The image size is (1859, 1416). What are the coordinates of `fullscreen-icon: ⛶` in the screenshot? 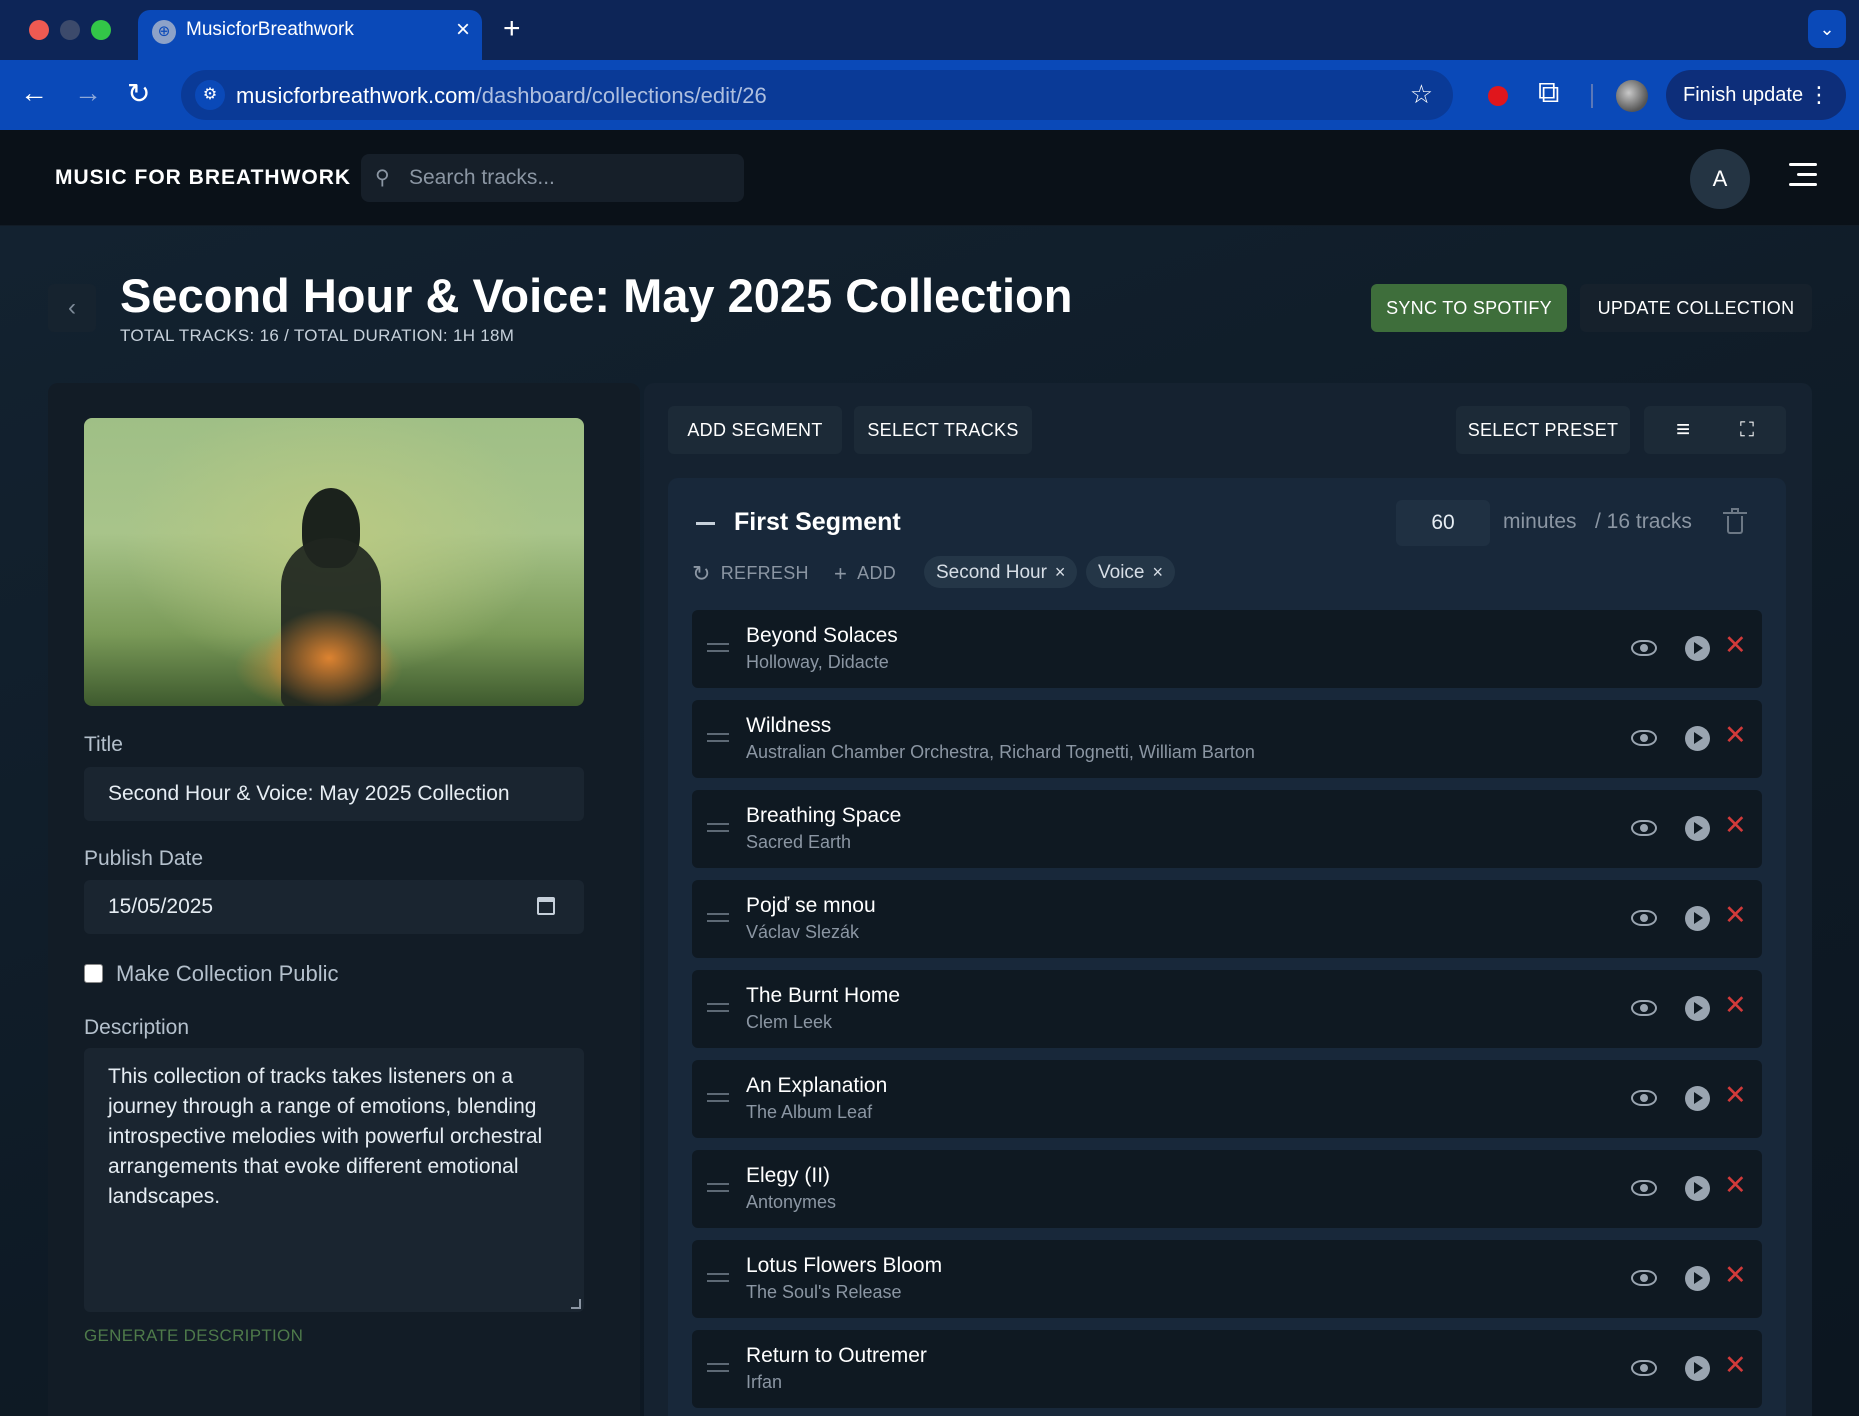 It's located at (1747, 430).